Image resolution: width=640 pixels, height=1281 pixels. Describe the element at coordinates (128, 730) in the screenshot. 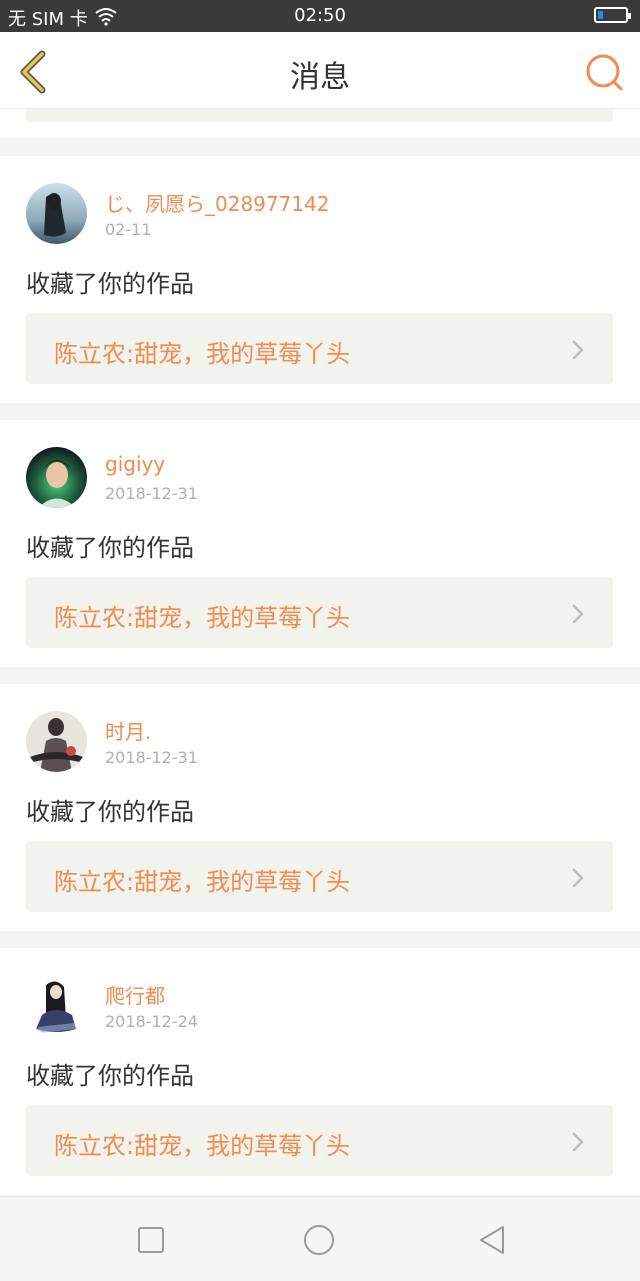

I see `username: 时月.` at that location.